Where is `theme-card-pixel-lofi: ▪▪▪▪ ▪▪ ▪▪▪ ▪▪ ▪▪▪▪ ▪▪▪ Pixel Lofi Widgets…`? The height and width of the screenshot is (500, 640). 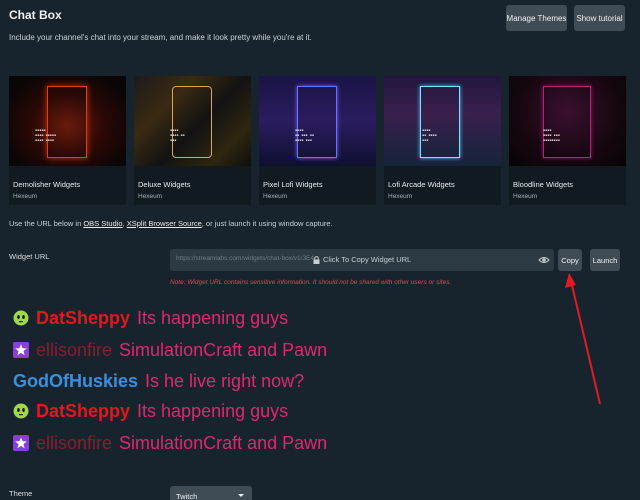 theme-card-pixel-lofi: ▪▪▪▪ ▪▪ ▪▪▪ ▪▪ ▪▪▪▪ ▪▪▪ Pixel Lofi Widgets… is located at coordinates (317, 140).